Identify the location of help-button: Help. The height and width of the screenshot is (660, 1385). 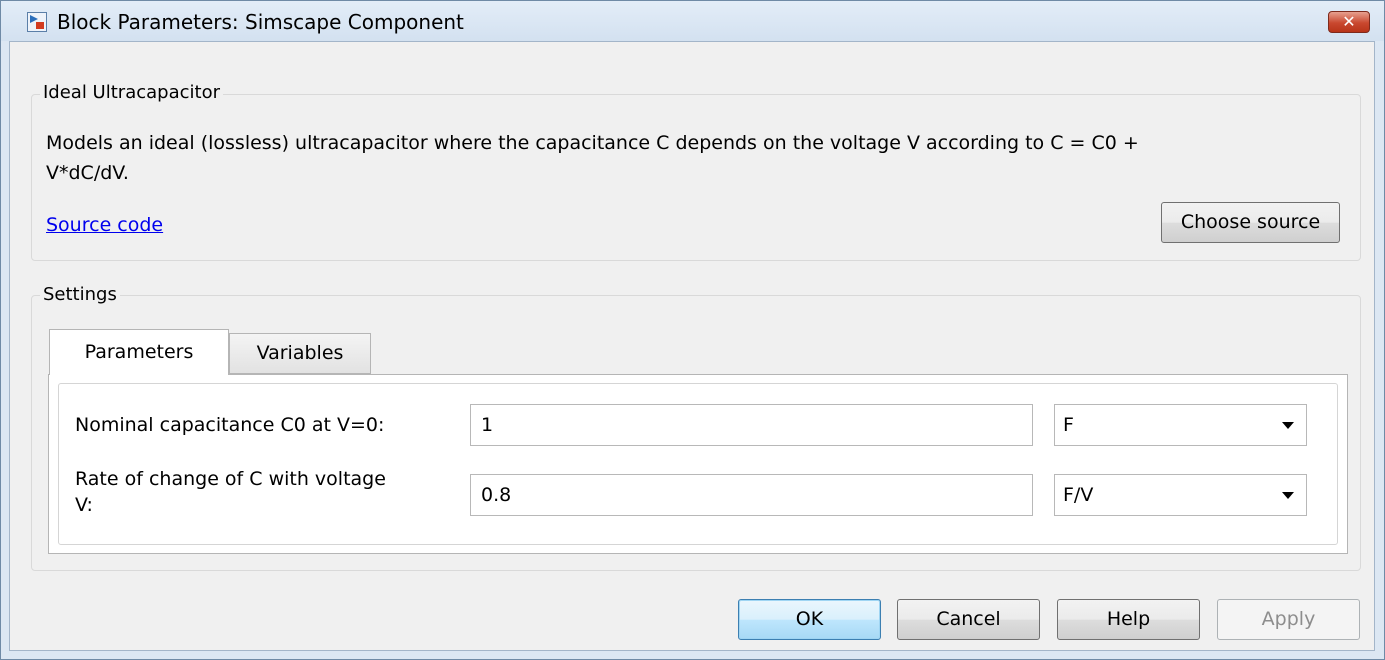
(1128, 619).